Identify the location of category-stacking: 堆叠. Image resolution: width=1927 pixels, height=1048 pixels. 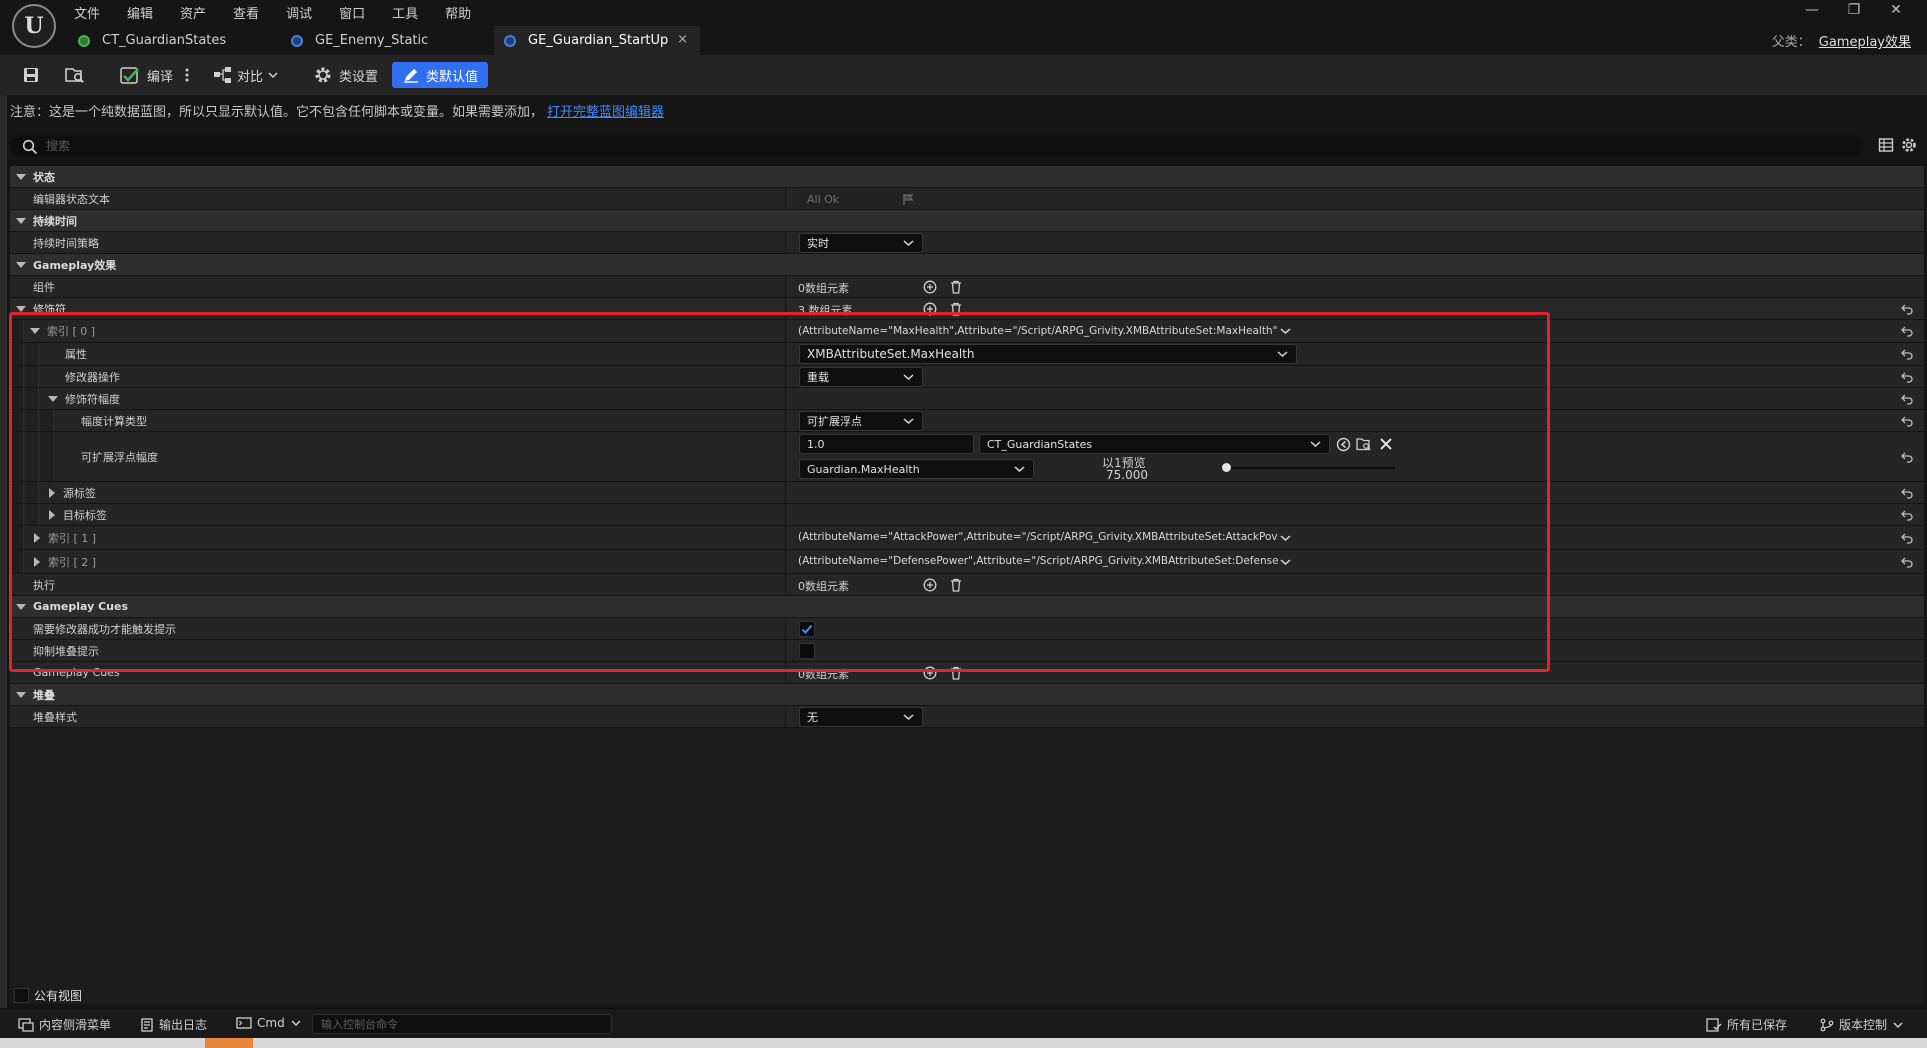
(967, 695).